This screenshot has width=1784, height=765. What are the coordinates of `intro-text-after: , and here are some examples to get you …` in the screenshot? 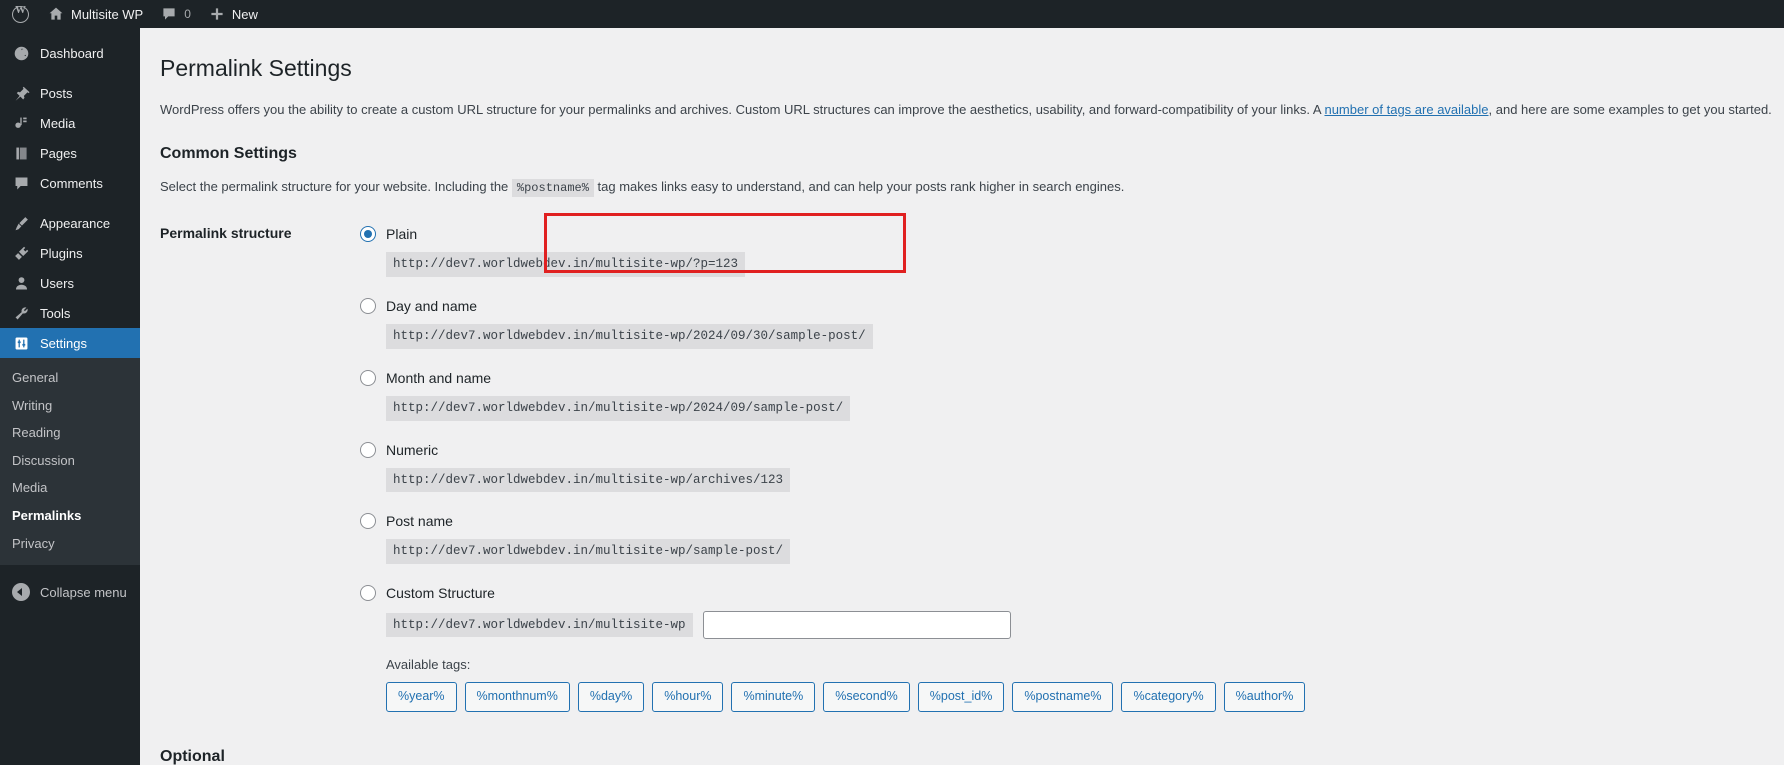 It's located at (1630, 109).